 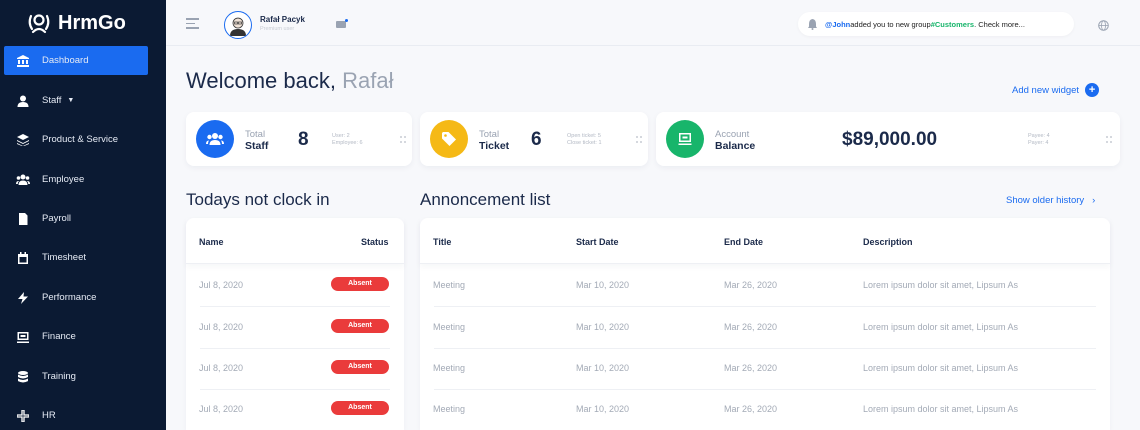 What do you see at coordinates (69, 297) in the screenshot?
I see `sidebar-item-label: Performance` at bounding box center [69, 297].